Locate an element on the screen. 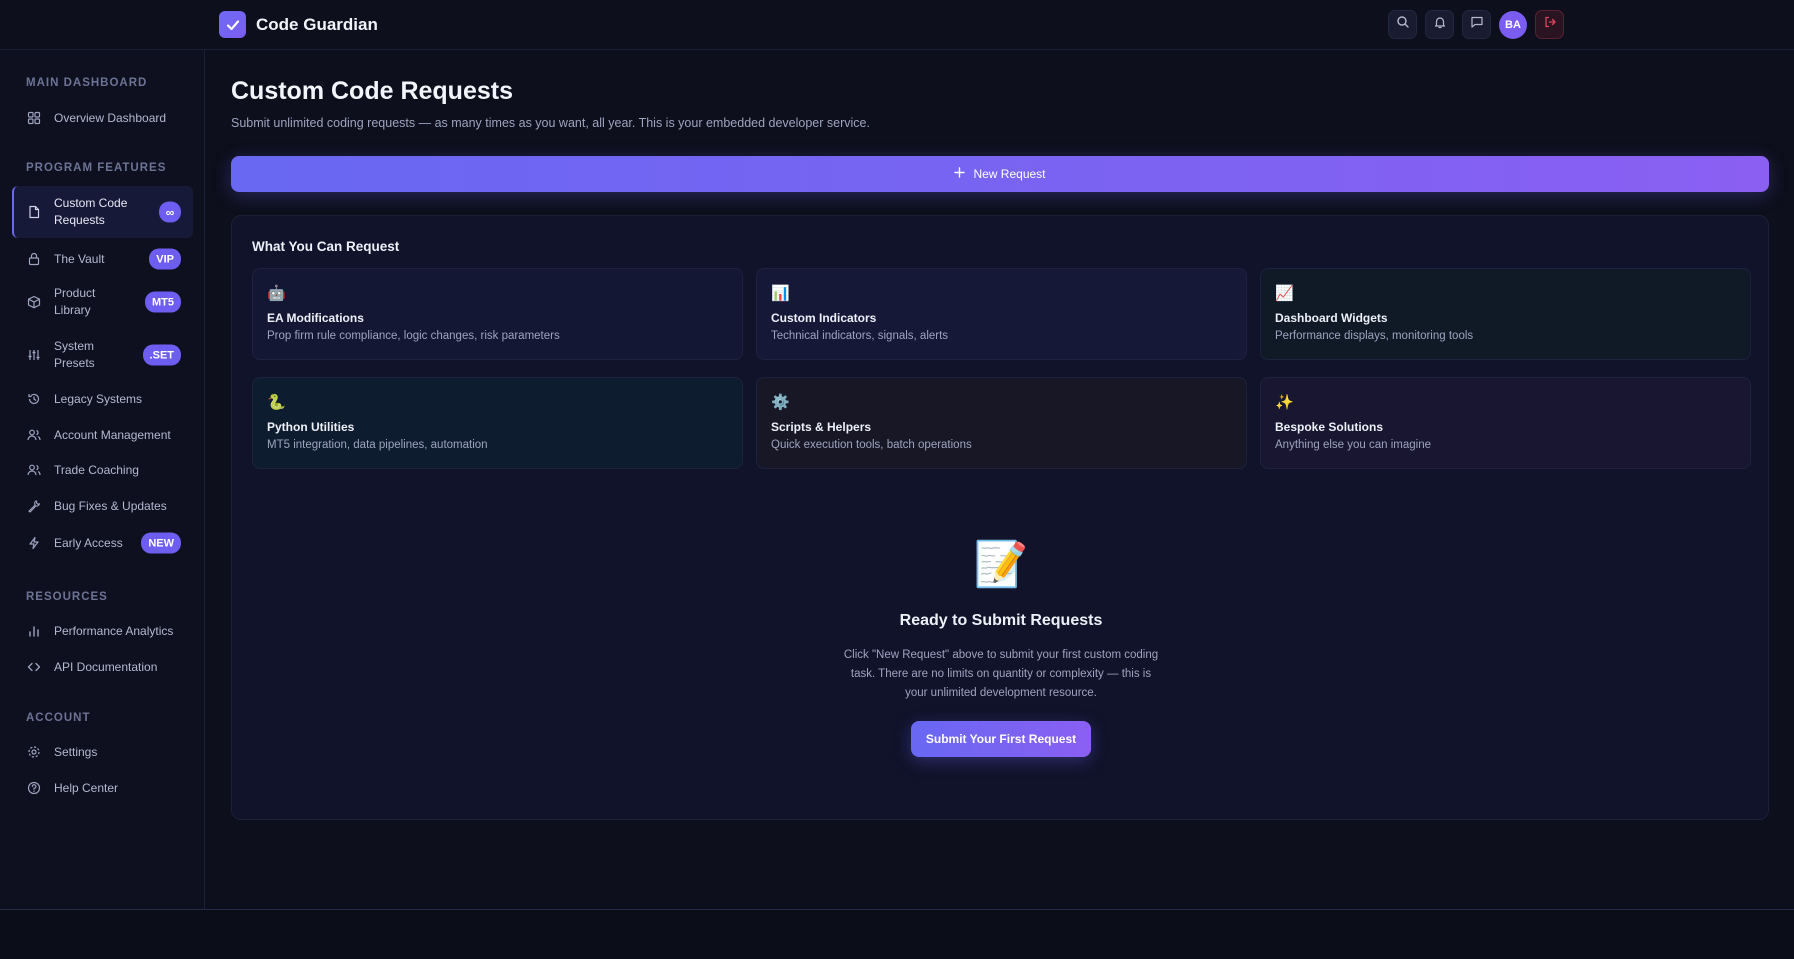 Image resolution: width=1794 pixels, height=959 pixels. card-title: EA Modifications is located at coordinates (315, 318).